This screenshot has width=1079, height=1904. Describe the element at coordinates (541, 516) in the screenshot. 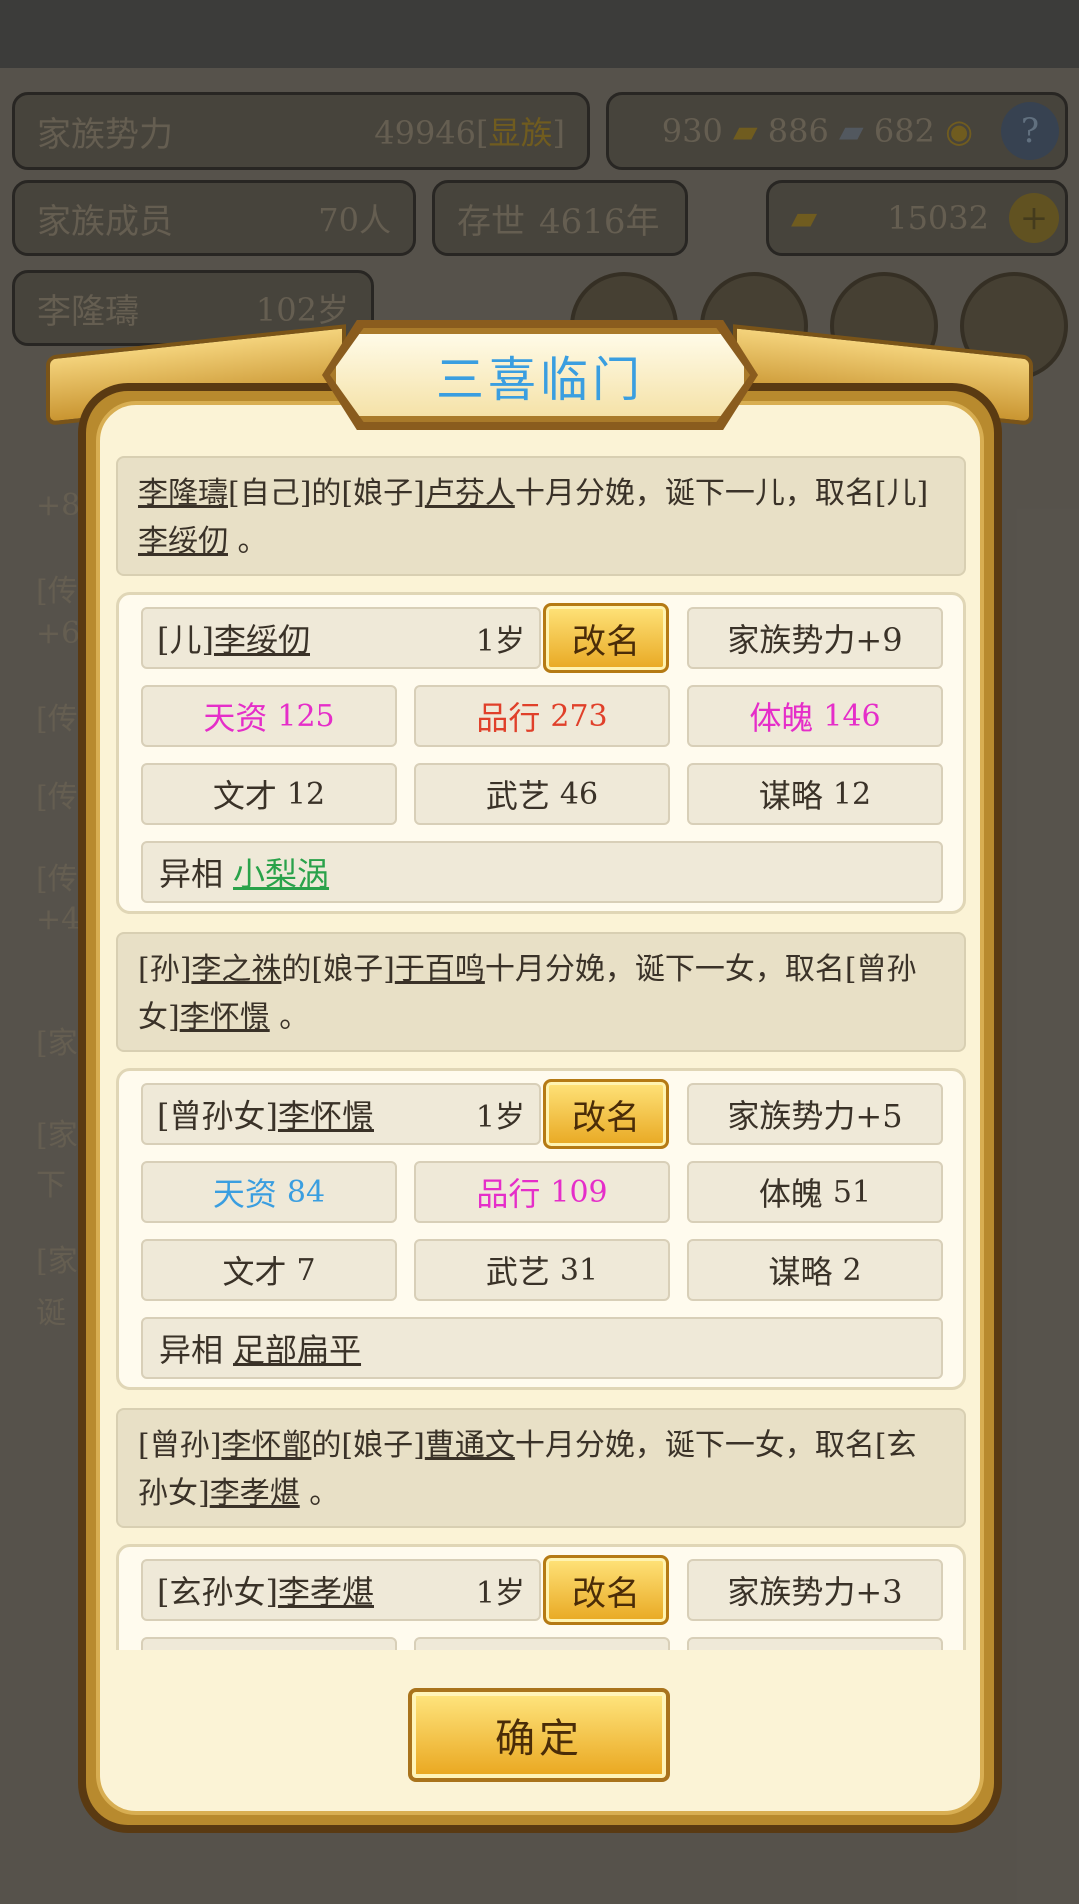

I see `birth-message: 李隆璹[自己]的[娘子]卢芬人十月分娩，诞下一儿，取名[儿]李绥仞 。` at that location.